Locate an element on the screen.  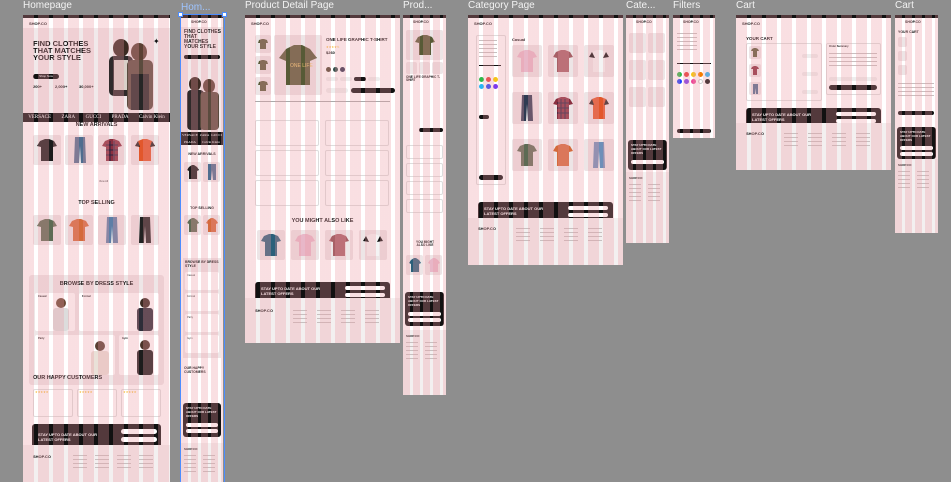
frame-label-category: Category Page is located at coordinates (501, 5).